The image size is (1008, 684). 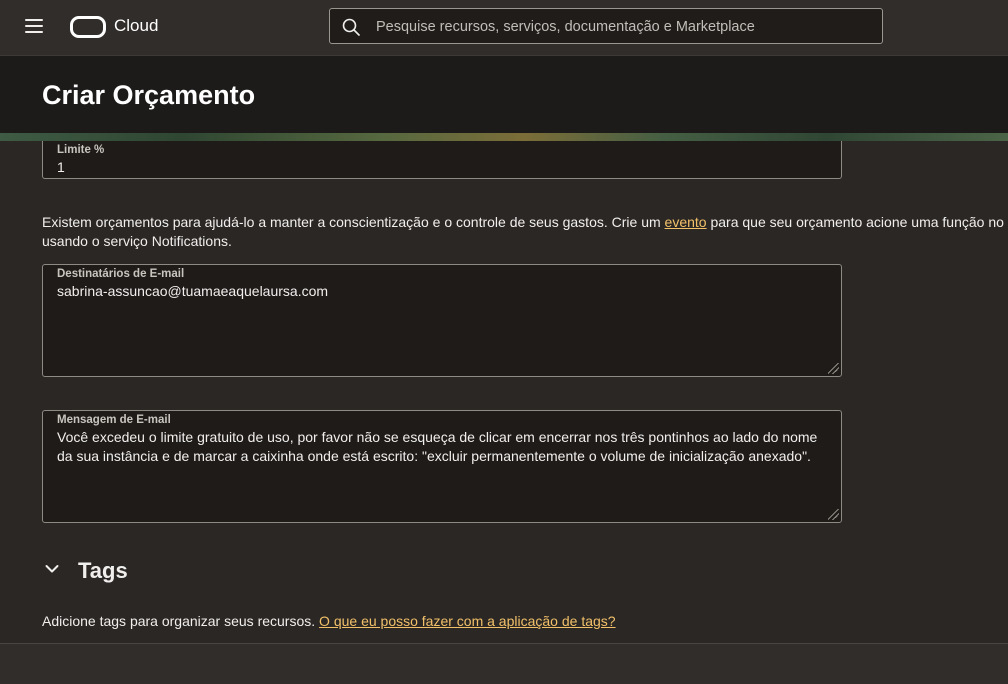 I want to click on email-recipients-label: Destinatários de E-mail, so click(x=121, y=274).